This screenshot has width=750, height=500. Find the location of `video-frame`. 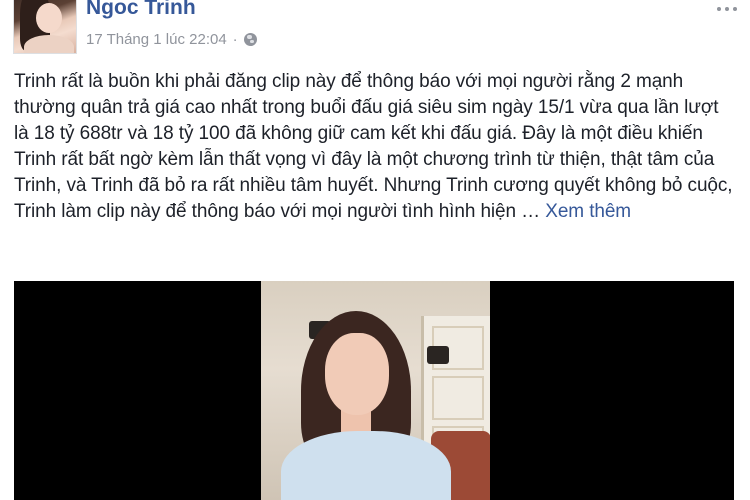

video-frame is located at coordinates (375, 390).